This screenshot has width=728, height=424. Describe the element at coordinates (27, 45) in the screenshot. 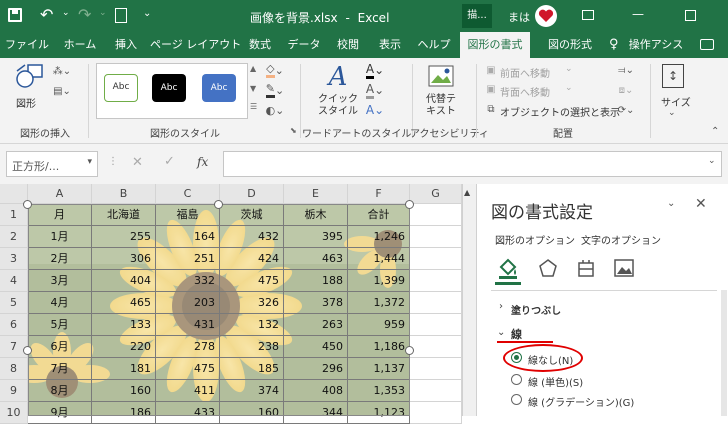

I see `tab-file: ファイル` at that location.